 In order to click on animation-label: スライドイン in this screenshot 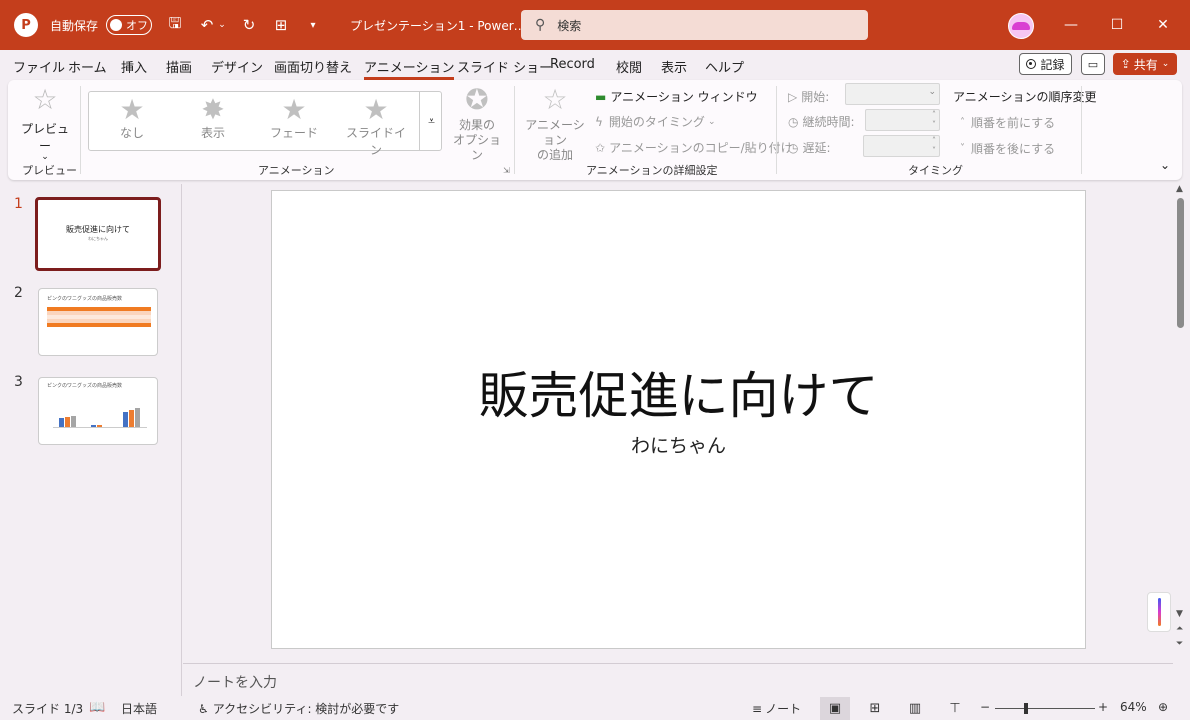, I will do `click(375, 141)`.